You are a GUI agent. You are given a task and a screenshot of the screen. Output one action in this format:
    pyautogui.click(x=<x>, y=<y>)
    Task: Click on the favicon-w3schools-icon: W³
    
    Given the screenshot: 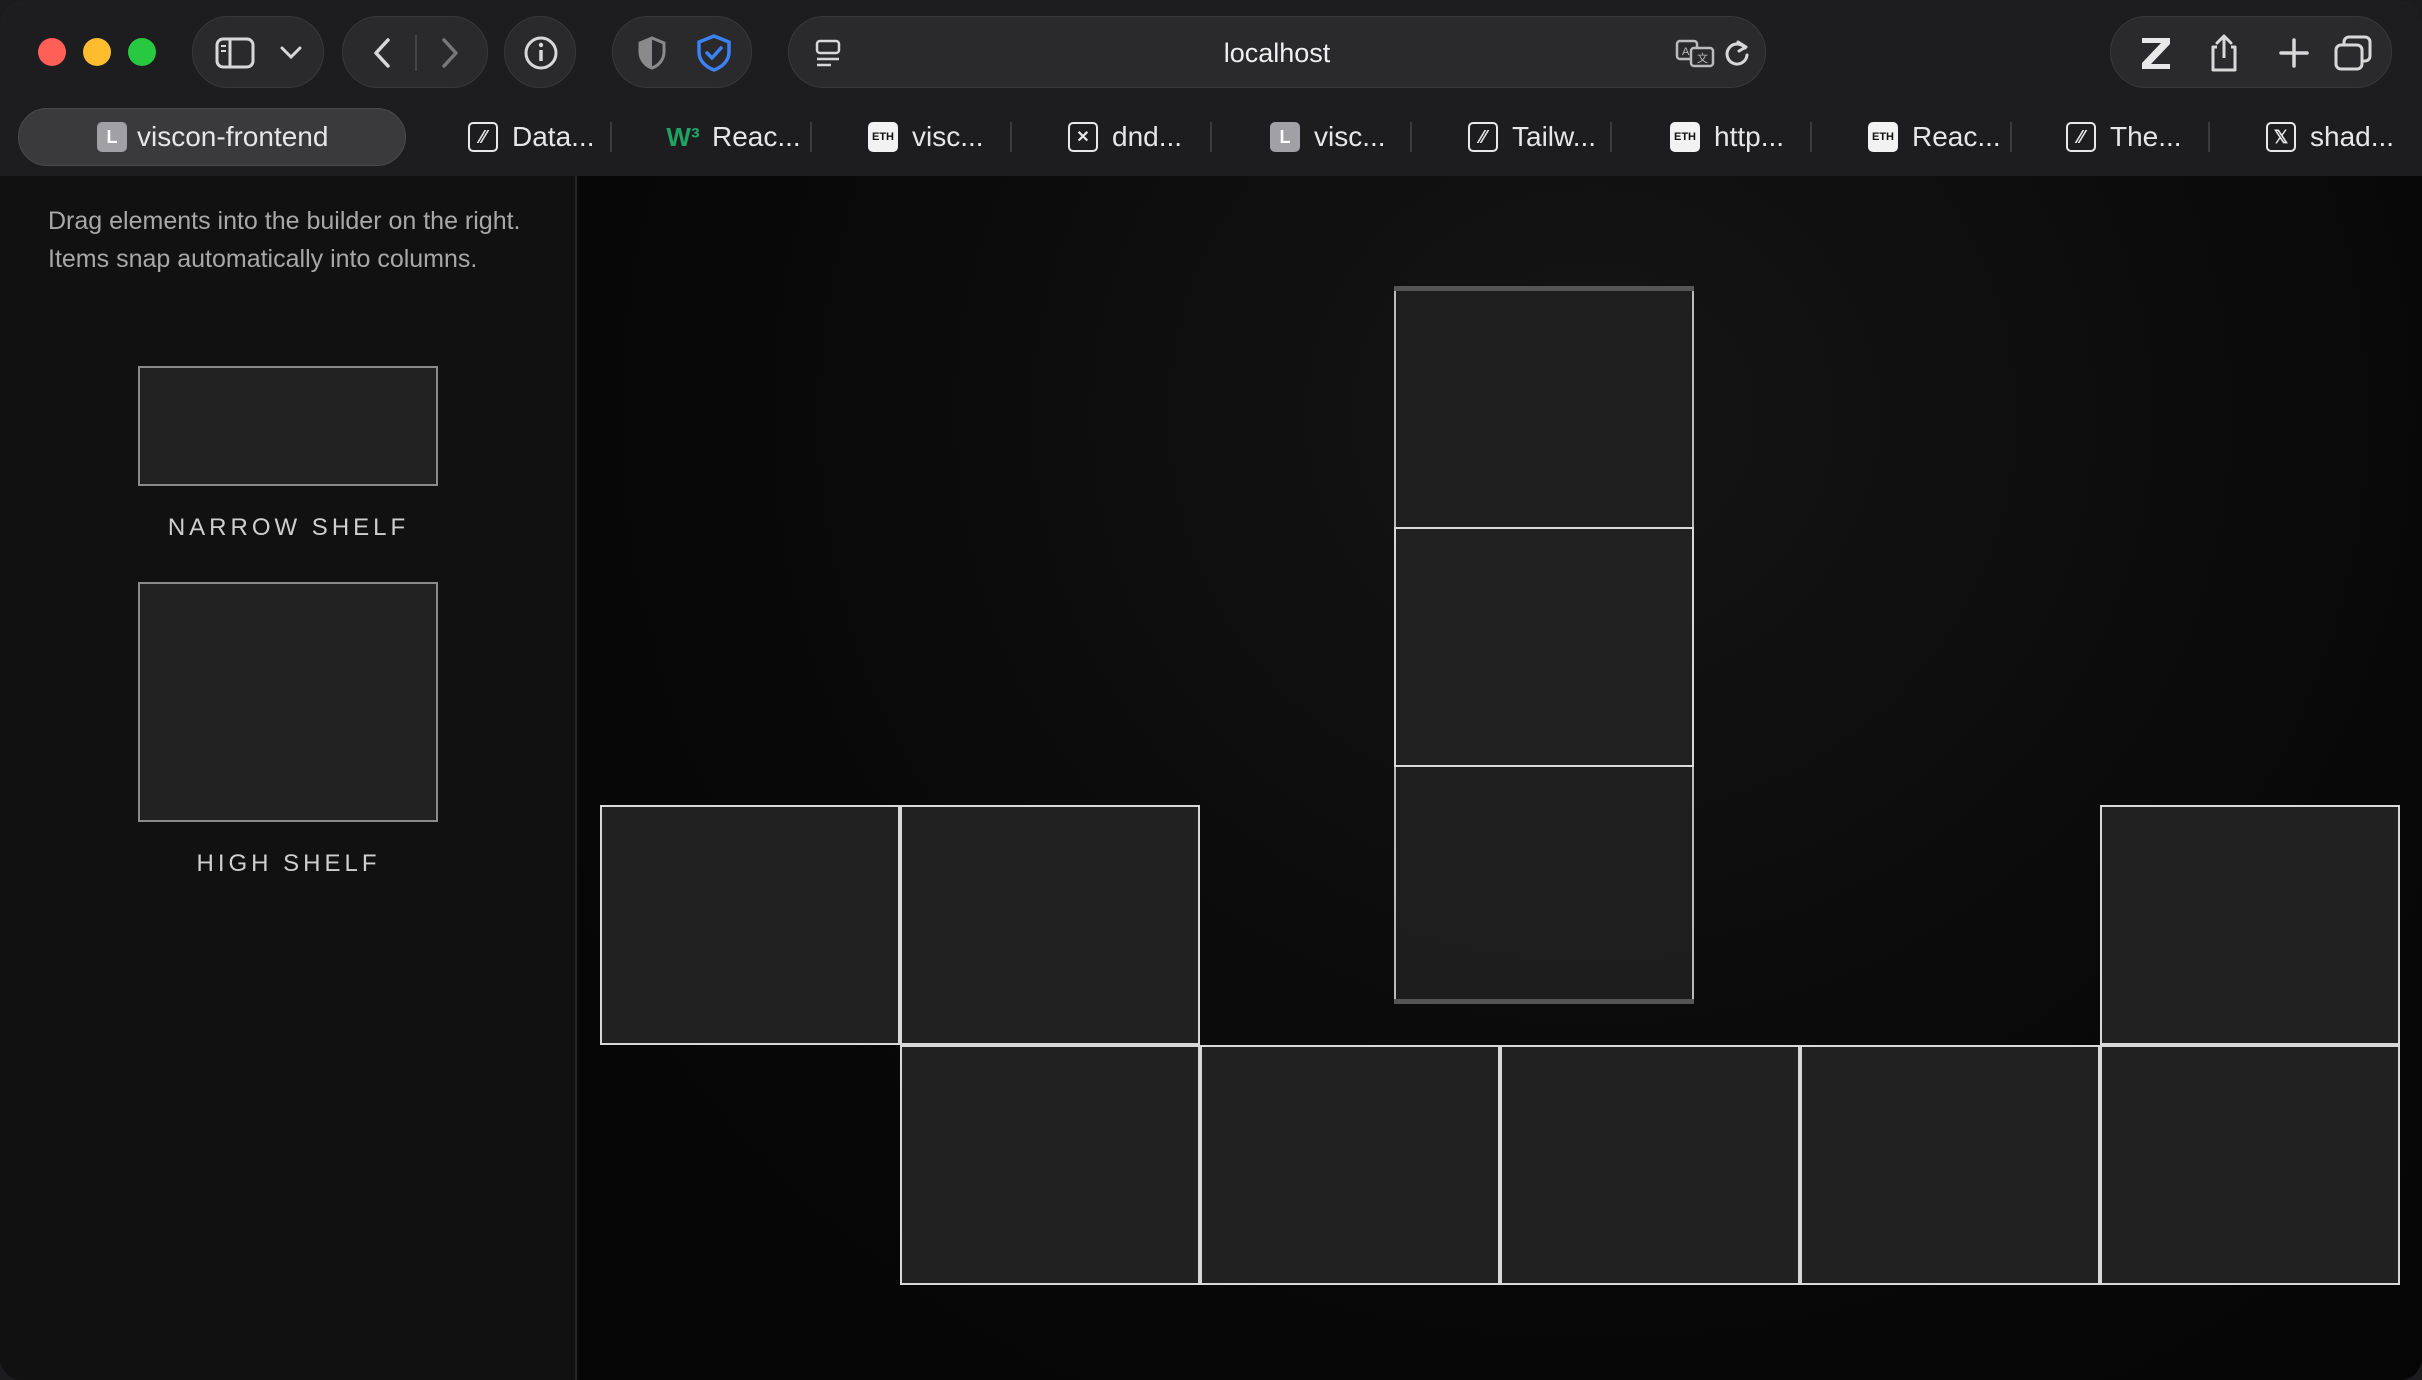 What is the action you would take?
    pyautogui.click(x=683, y=136)
    